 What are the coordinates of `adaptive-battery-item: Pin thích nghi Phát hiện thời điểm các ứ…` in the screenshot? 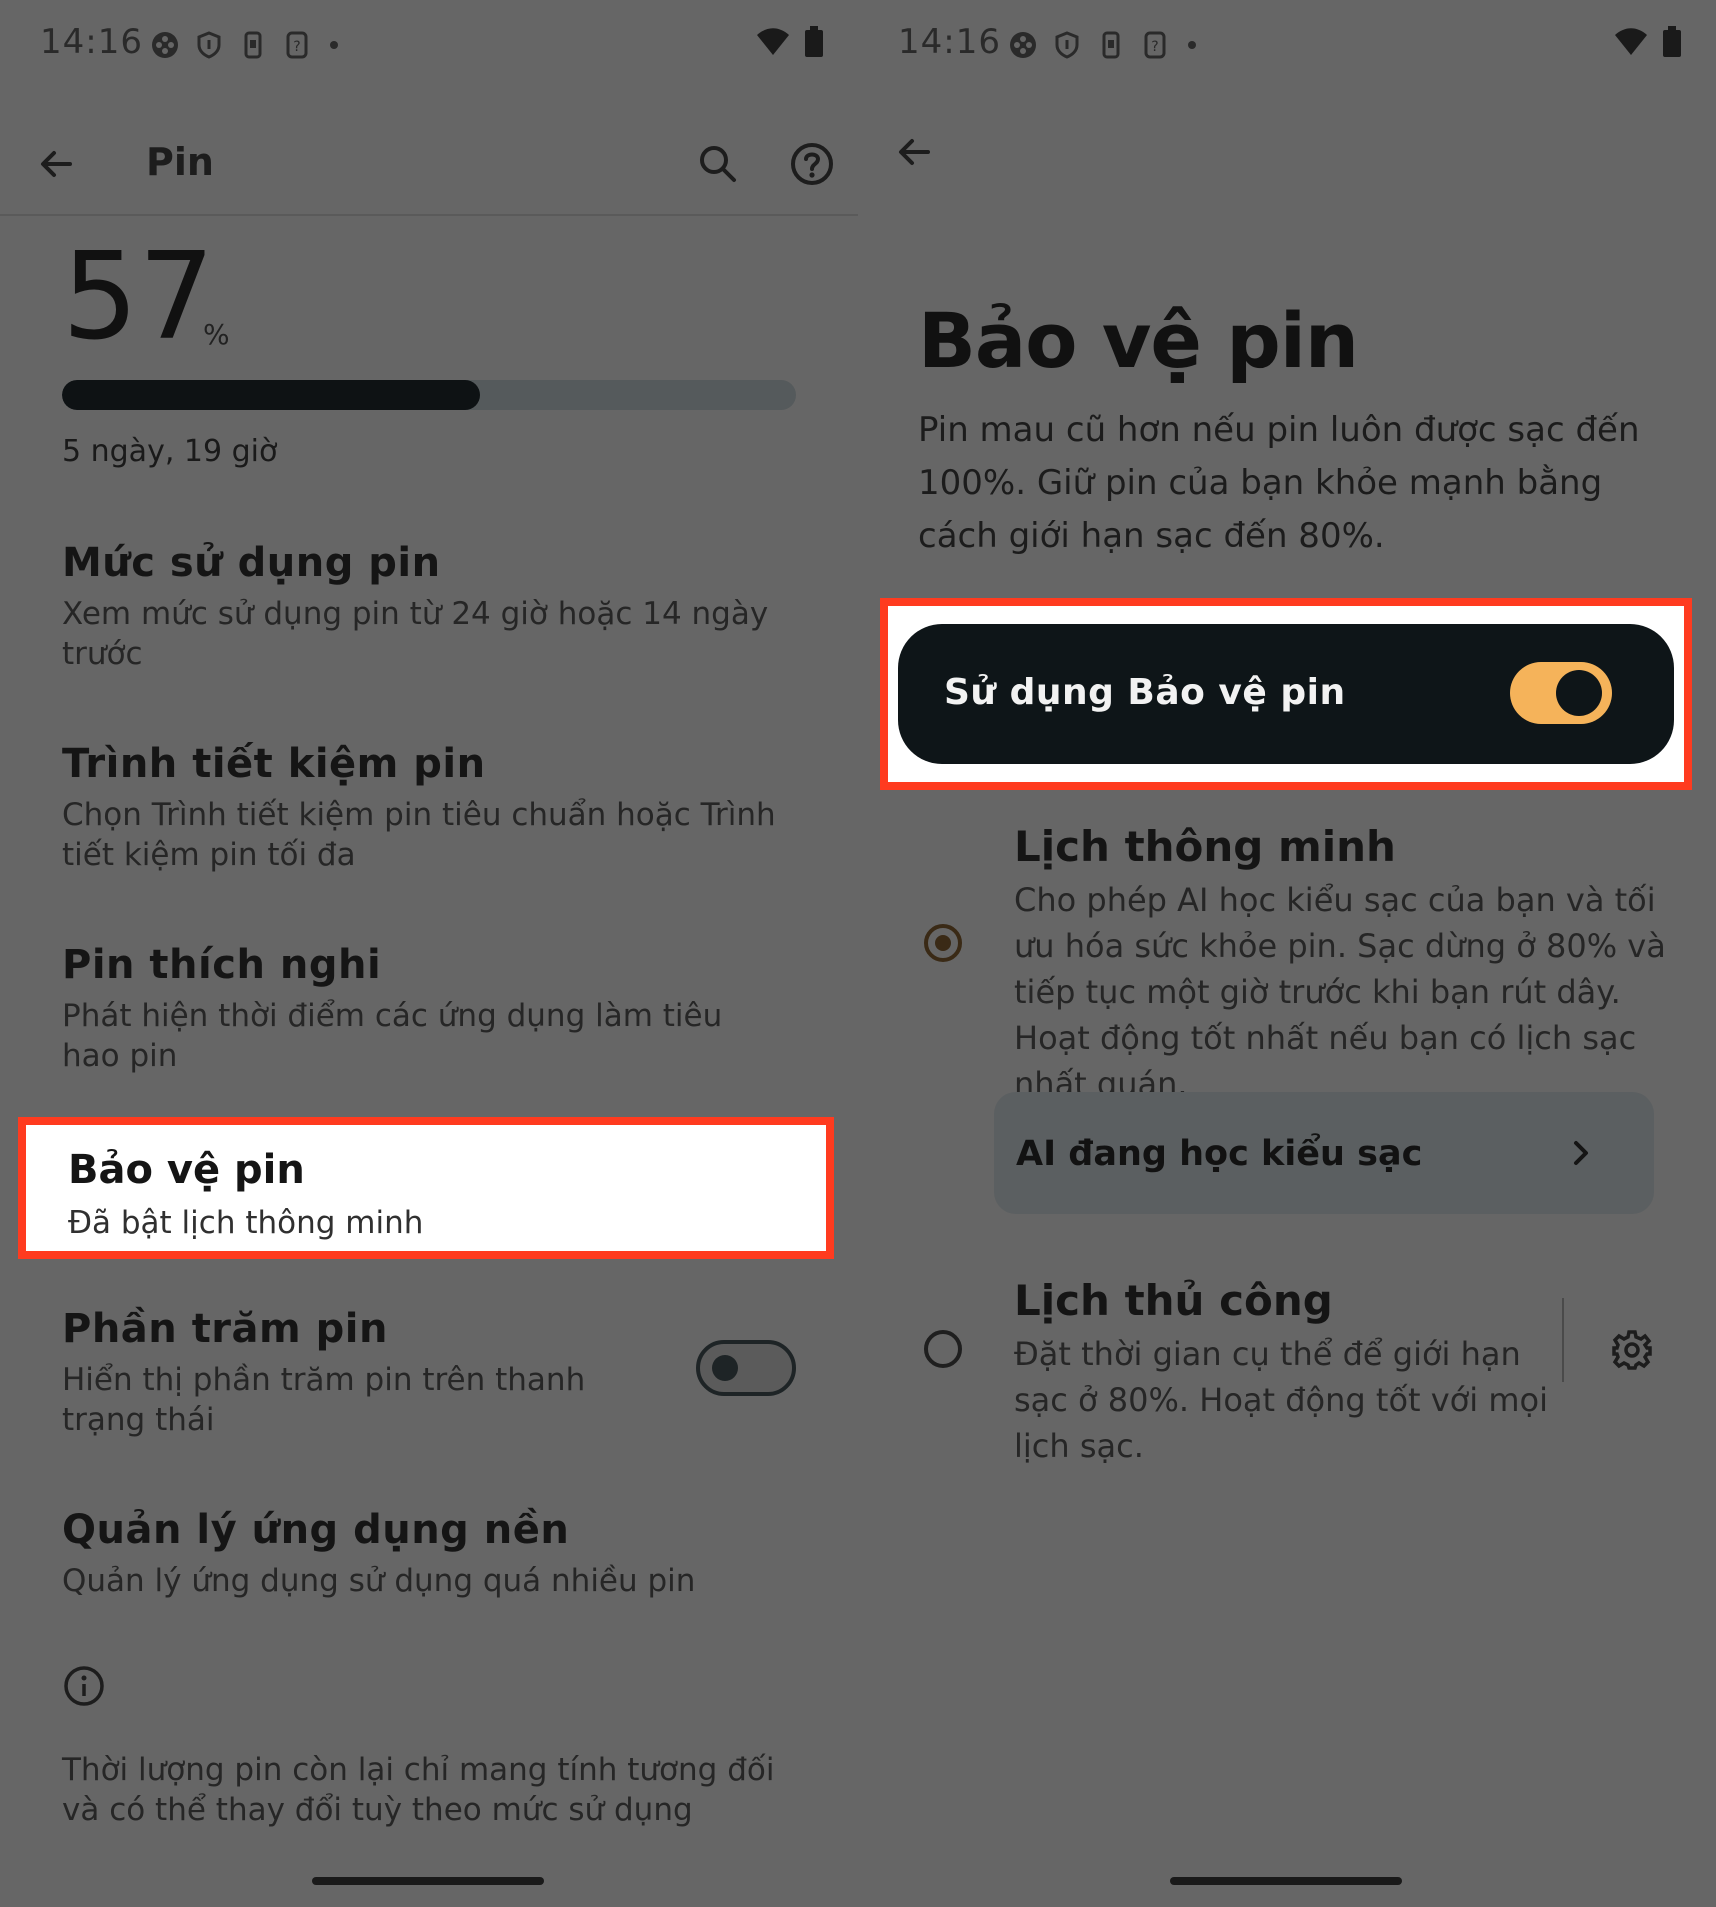 It's located at (422, 1009).